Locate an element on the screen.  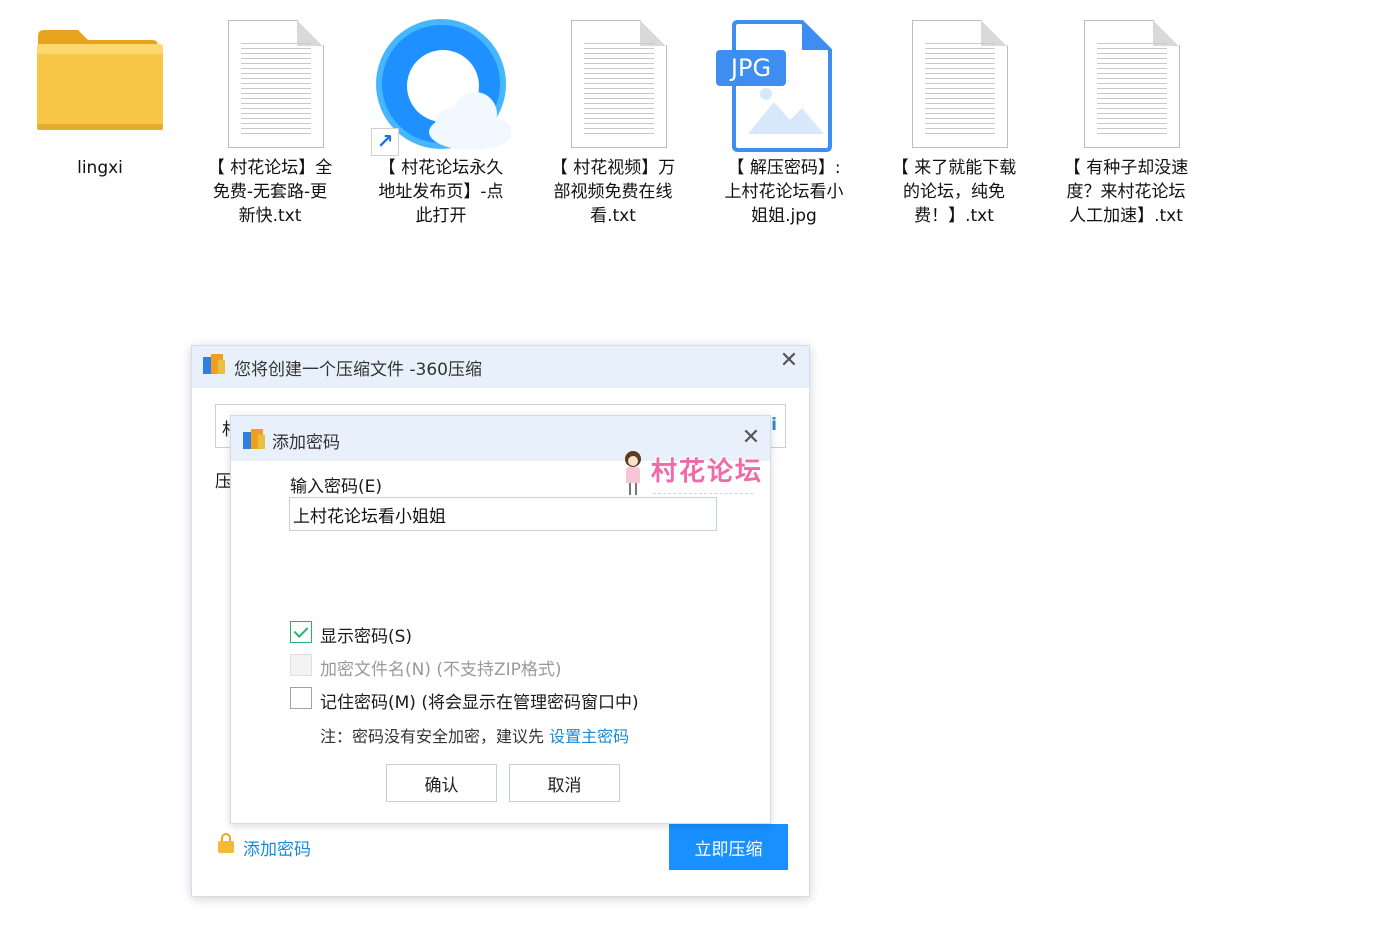
desktop-item-label: 【 解压密码】: 上村花论坛看小 姐姐.jpg is located at coordinates (784, 192).